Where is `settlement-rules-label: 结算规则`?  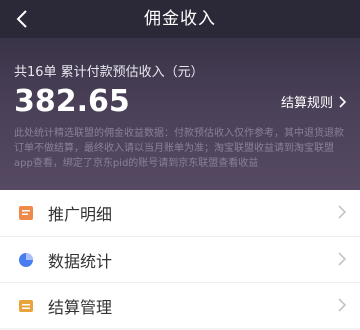 settlement-rules-label: 结算规则 is located at coordinates (306, 103).